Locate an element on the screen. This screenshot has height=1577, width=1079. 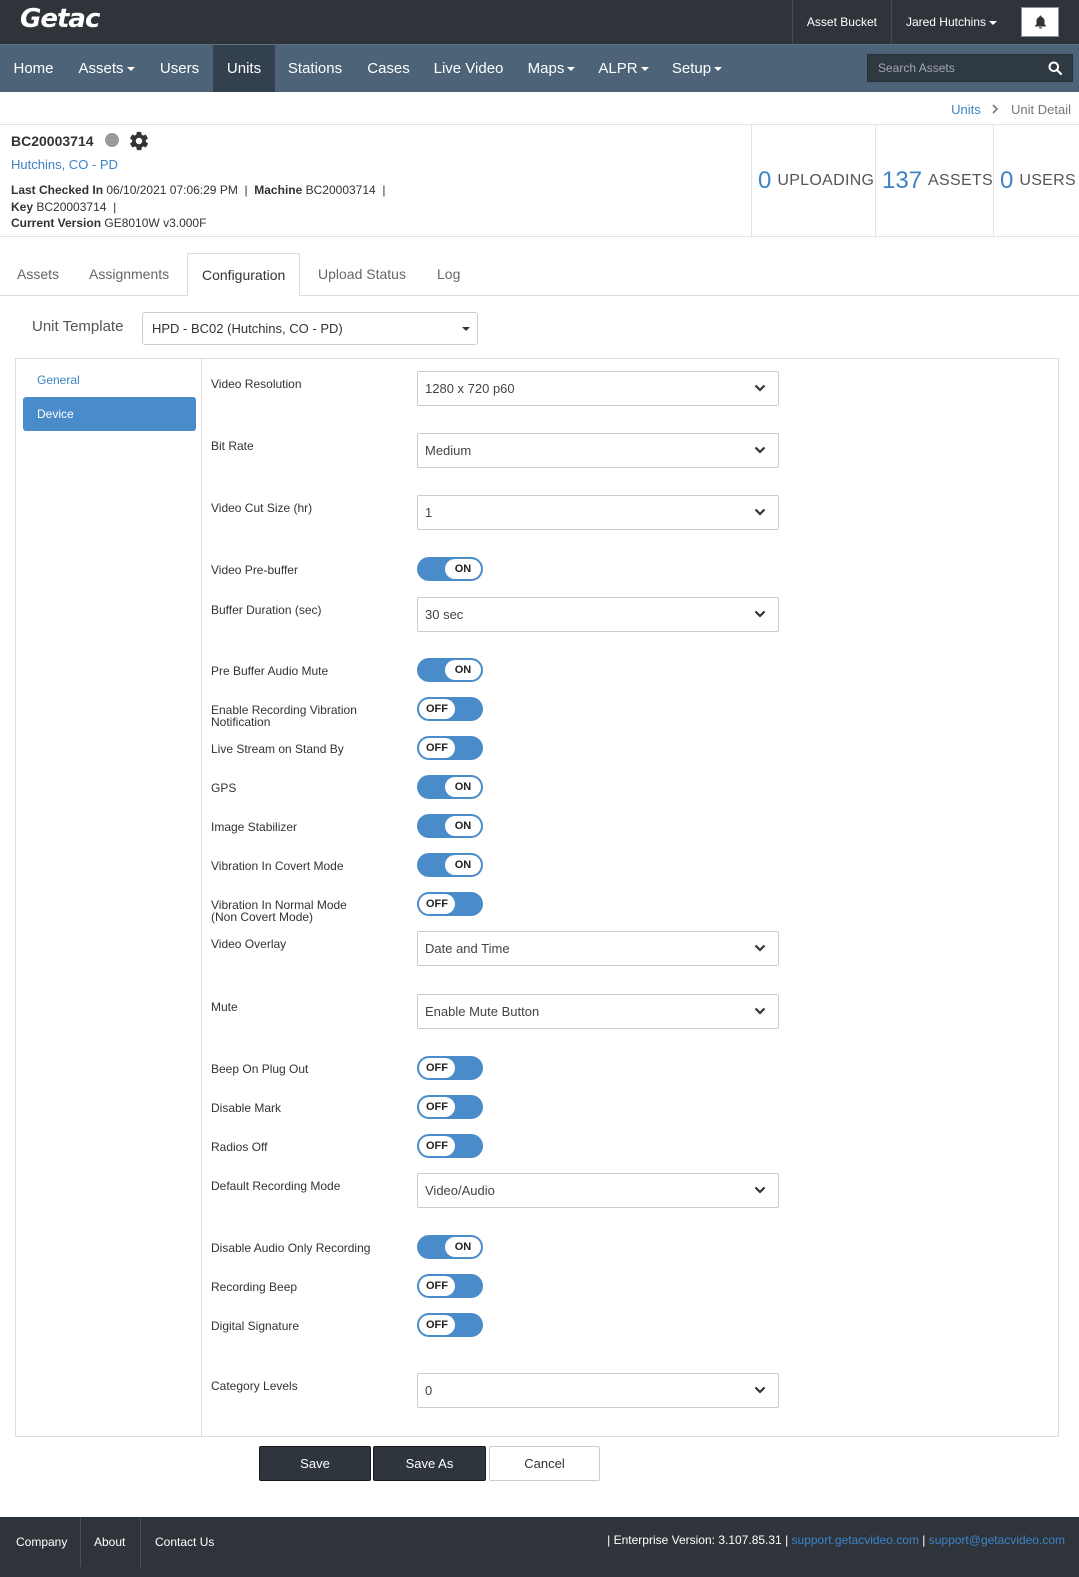
version-number: 3.107.85.31 is located at coordinates (750, 1540).